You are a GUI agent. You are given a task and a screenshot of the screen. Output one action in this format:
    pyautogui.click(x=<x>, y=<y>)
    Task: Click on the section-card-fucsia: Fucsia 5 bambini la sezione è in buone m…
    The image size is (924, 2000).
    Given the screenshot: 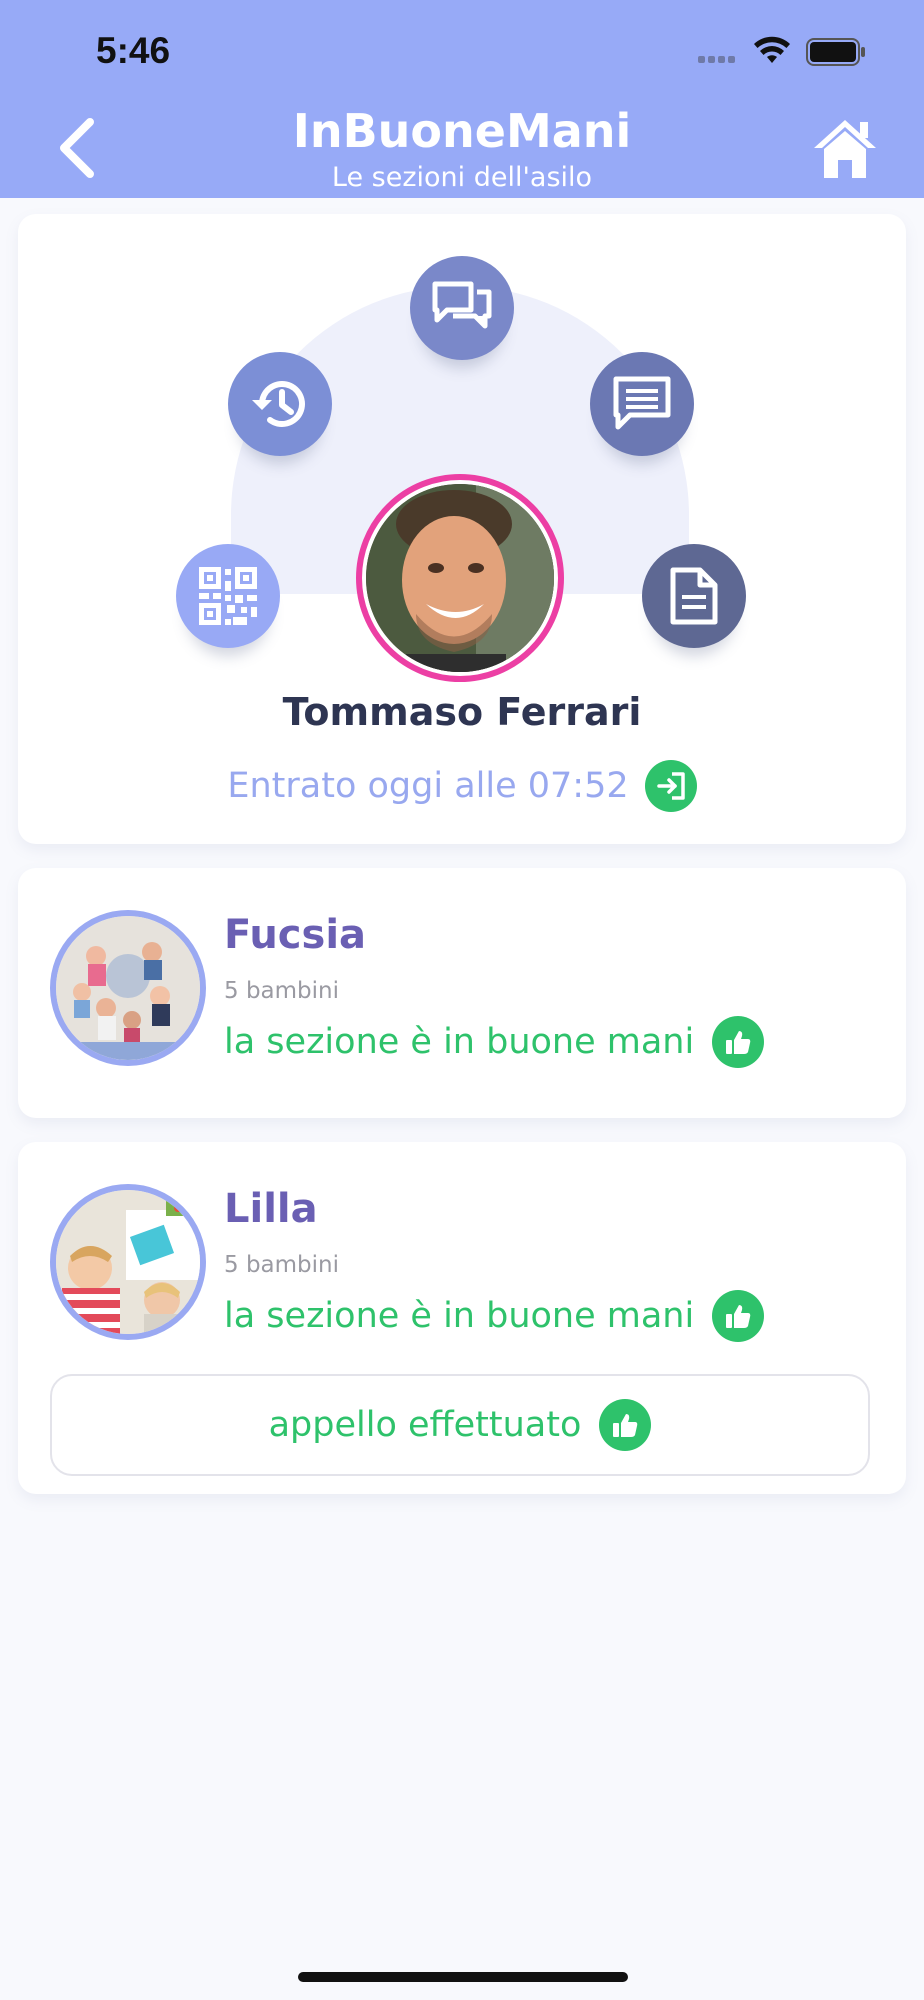 What is the action you would take?
    pyautogui.click(x=462, y=993)
    